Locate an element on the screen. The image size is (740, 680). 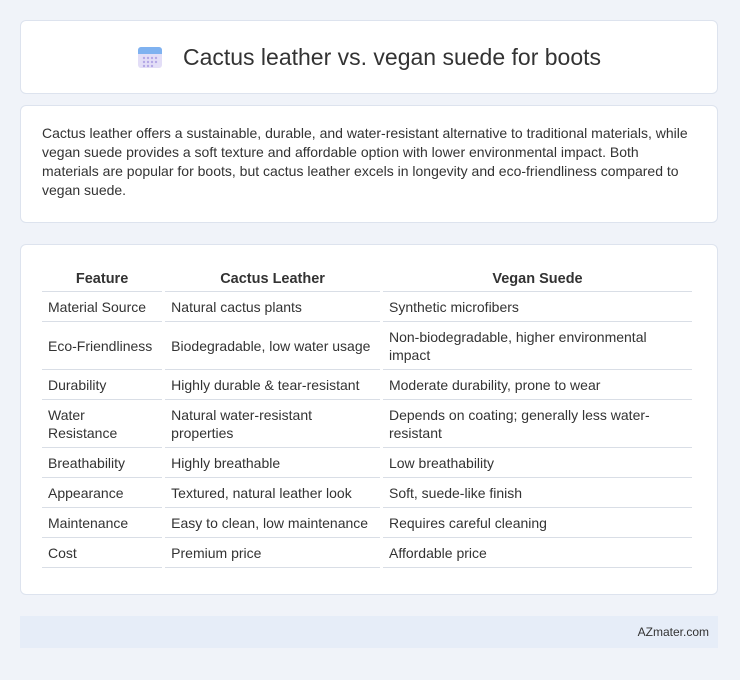
header-feature: Feature is located at coordinates (102, 278).